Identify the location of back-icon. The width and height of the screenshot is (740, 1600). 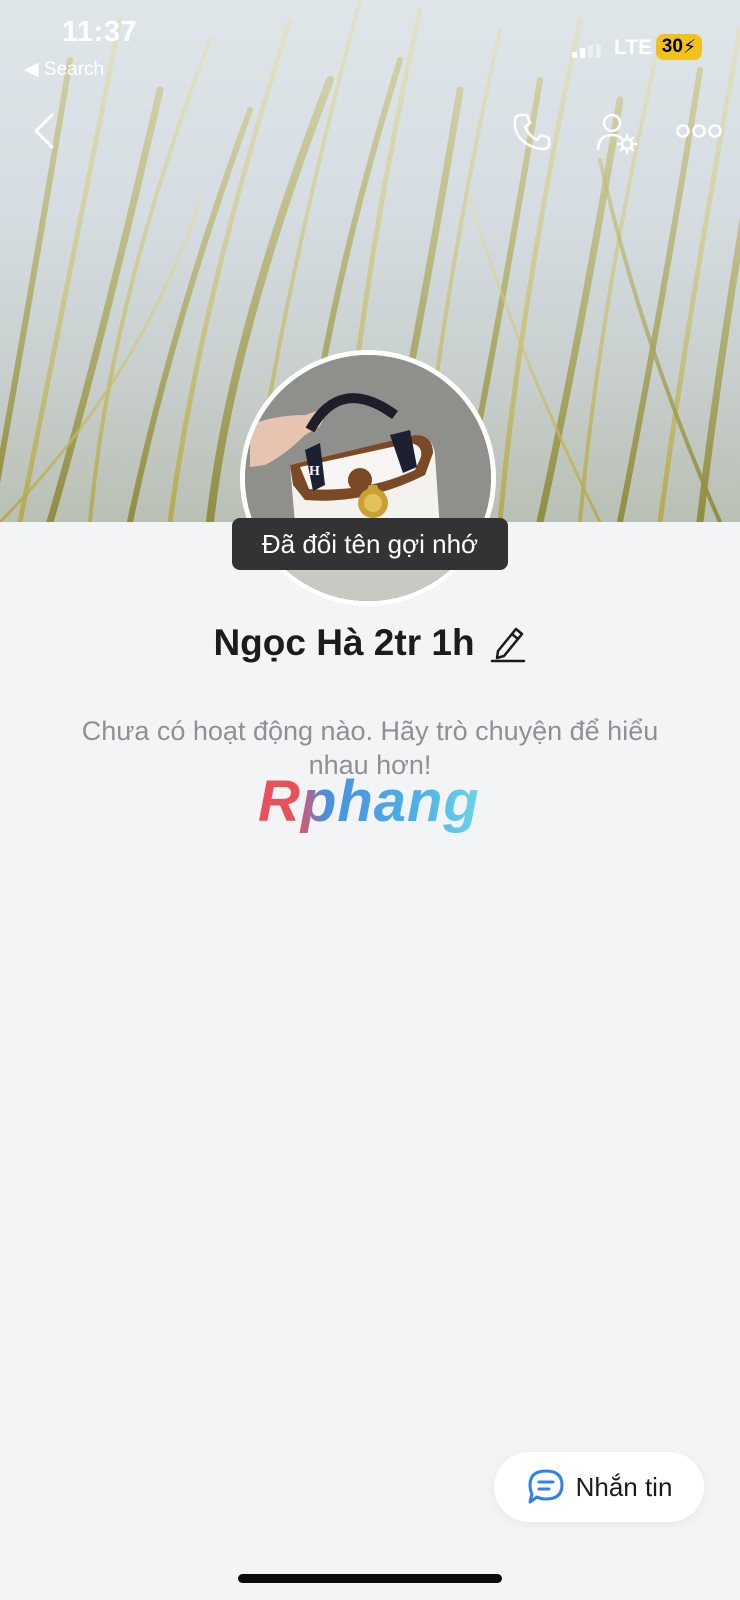
(44, 131).